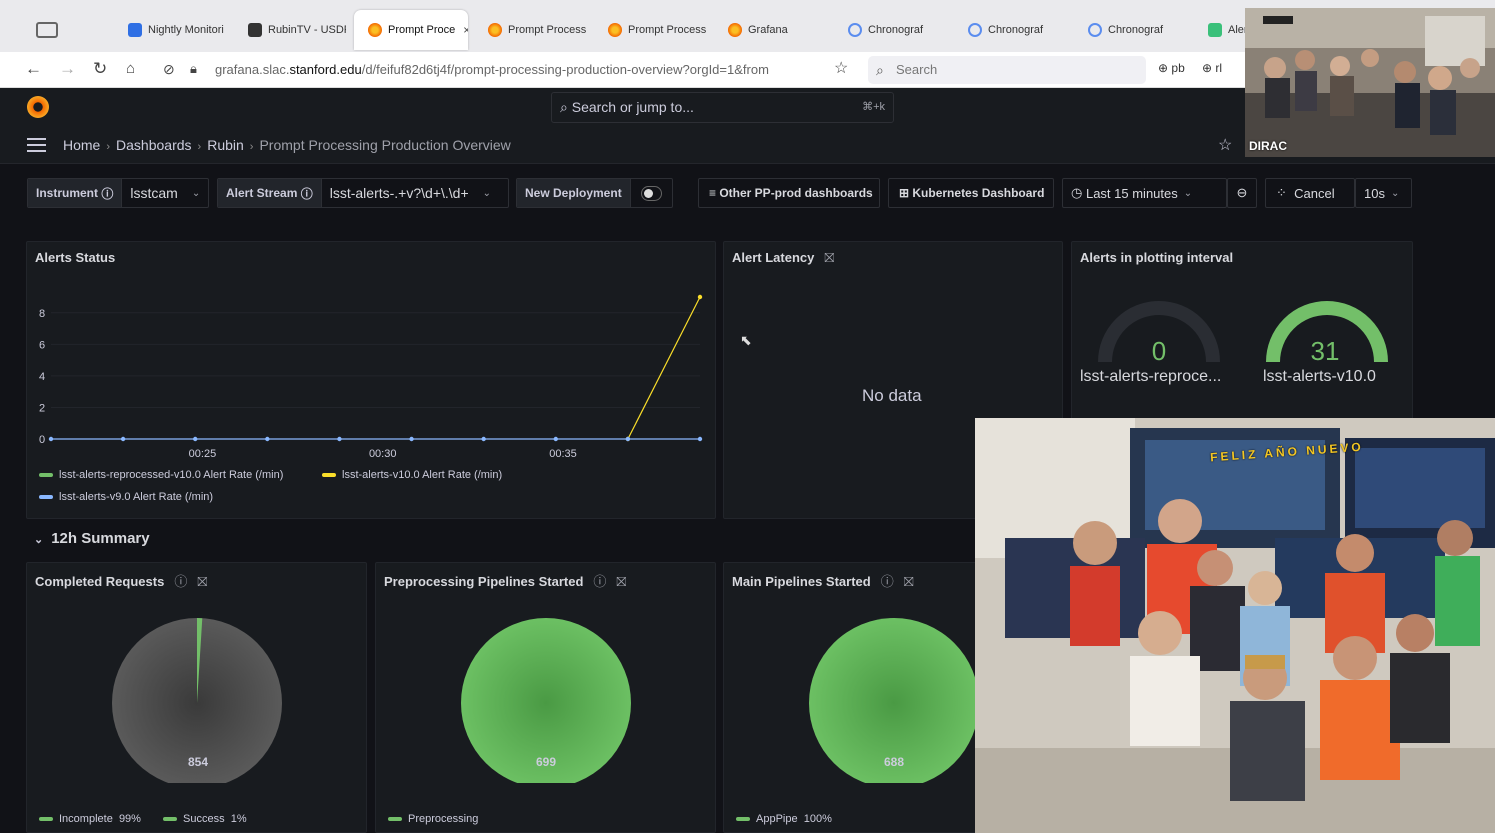  I want to click on lock-icon: 🔒︎, so click(193, 69).